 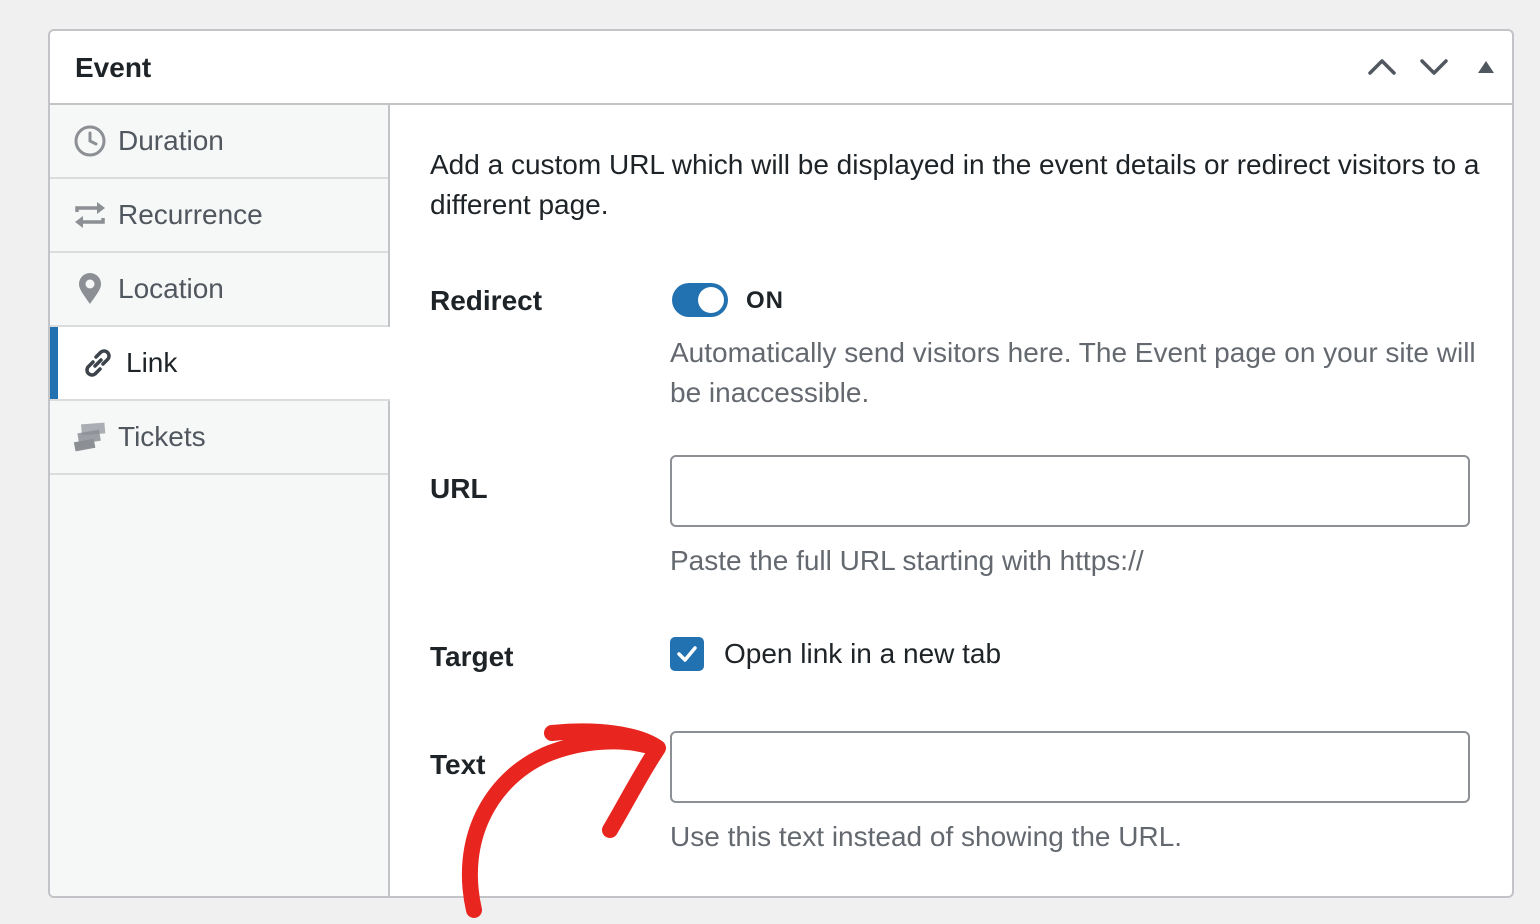 I want to click on chevron-down-icon, so click(x=1434, y=67).